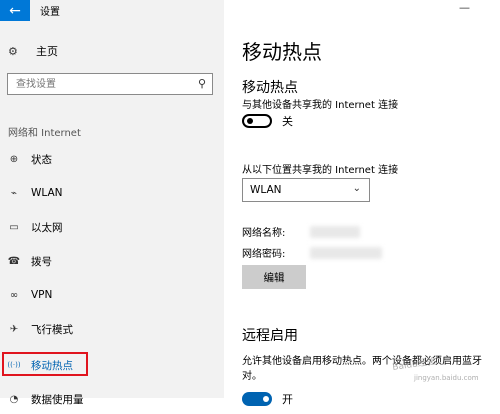 This screenshot has height=414, width=500. I want to click on share-description: 与其他设备共享我的 Internet 连接, so click(320, 105).